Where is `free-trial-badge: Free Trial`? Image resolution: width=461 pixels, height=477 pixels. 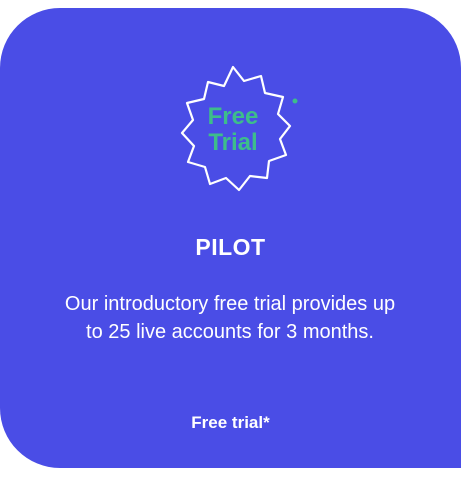
free-trial-badge: Free Trial is located at coordinates (238, 130).